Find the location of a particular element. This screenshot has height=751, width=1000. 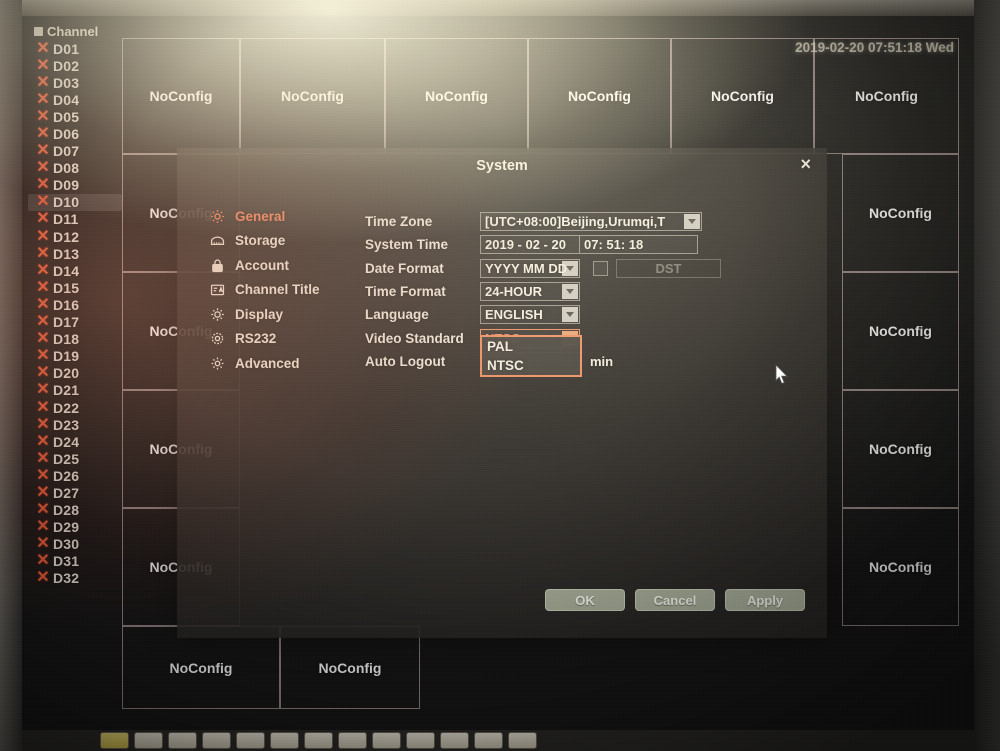

apply-button: Apply is located at coordinates (765, 600).